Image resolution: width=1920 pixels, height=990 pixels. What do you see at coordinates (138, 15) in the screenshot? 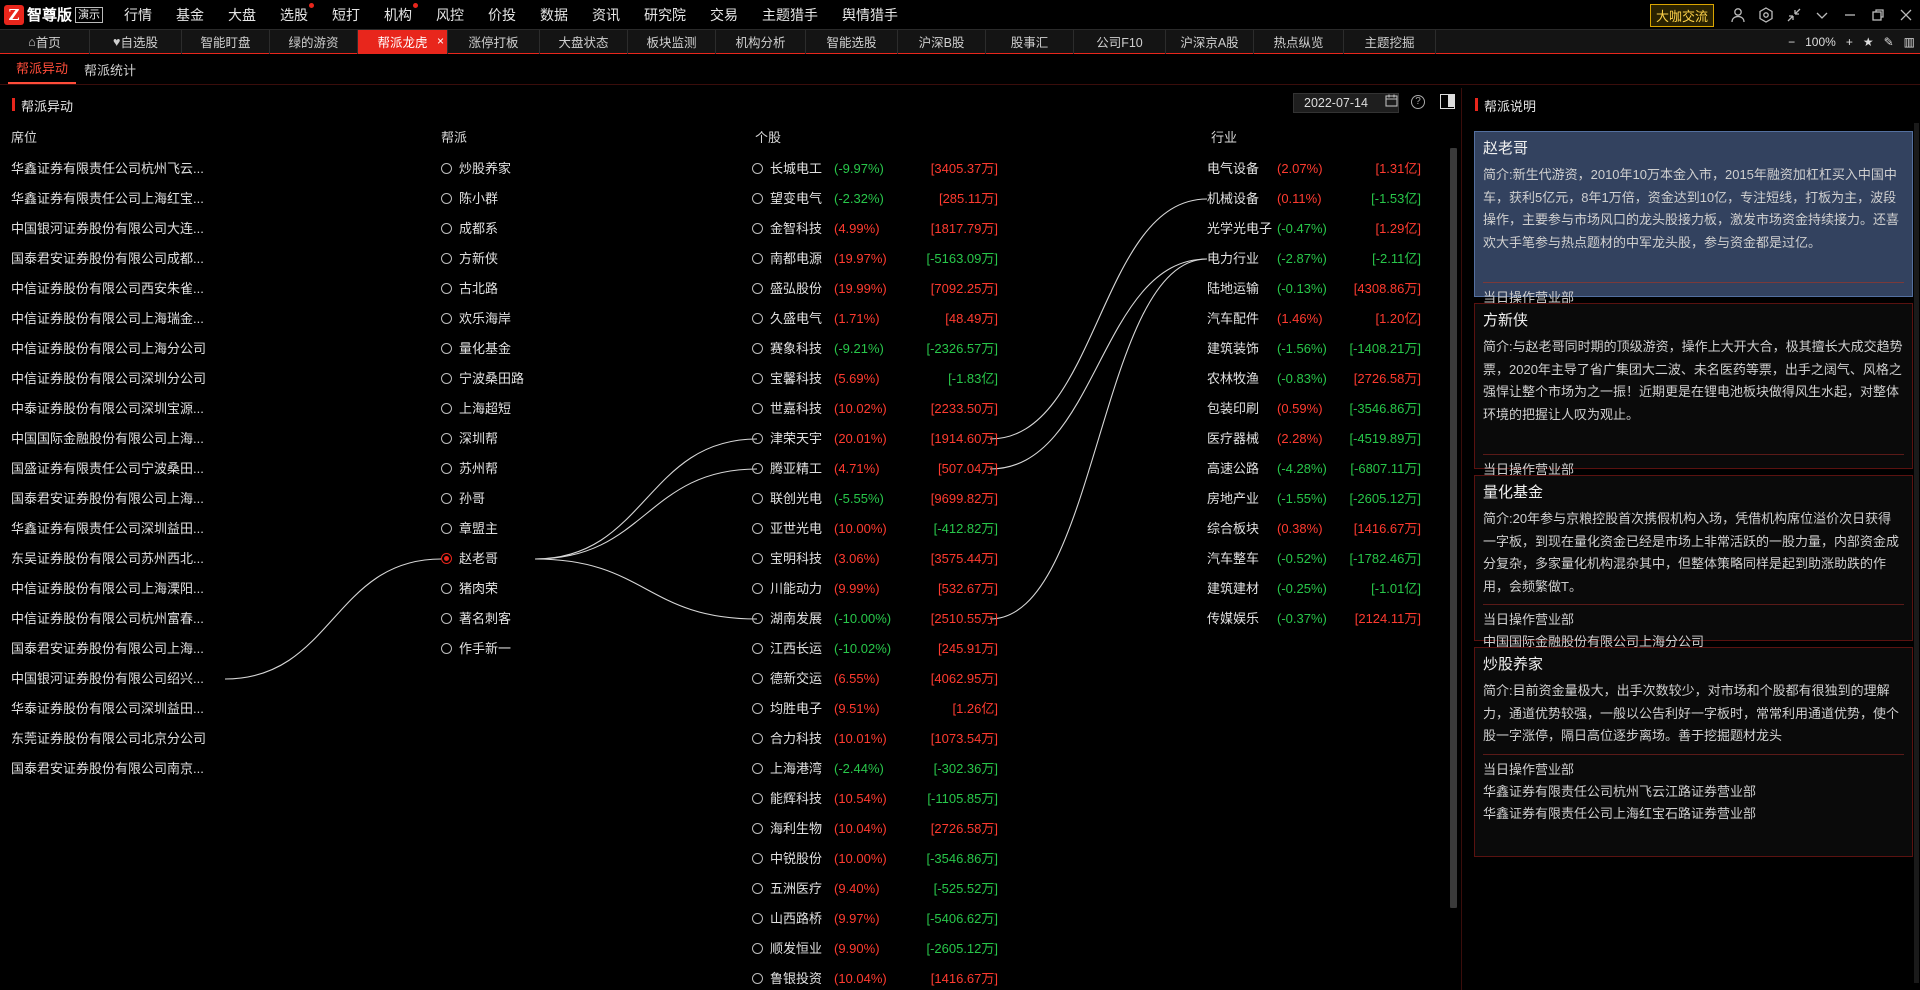
I see `menu-item: 行情` at bounding box center [138, 15].